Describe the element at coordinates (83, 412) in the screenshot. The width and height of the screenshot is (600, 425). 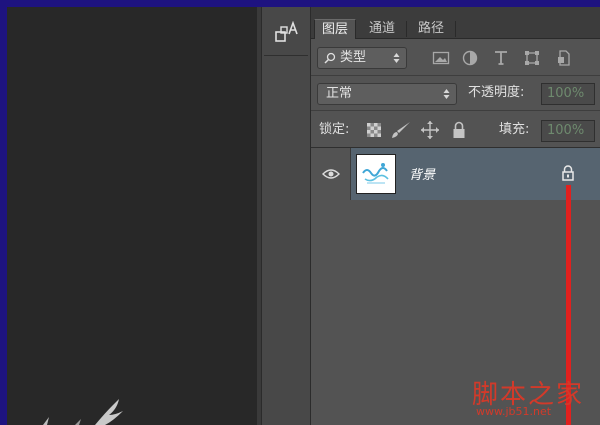
I see `canvas-artwork` at that location.